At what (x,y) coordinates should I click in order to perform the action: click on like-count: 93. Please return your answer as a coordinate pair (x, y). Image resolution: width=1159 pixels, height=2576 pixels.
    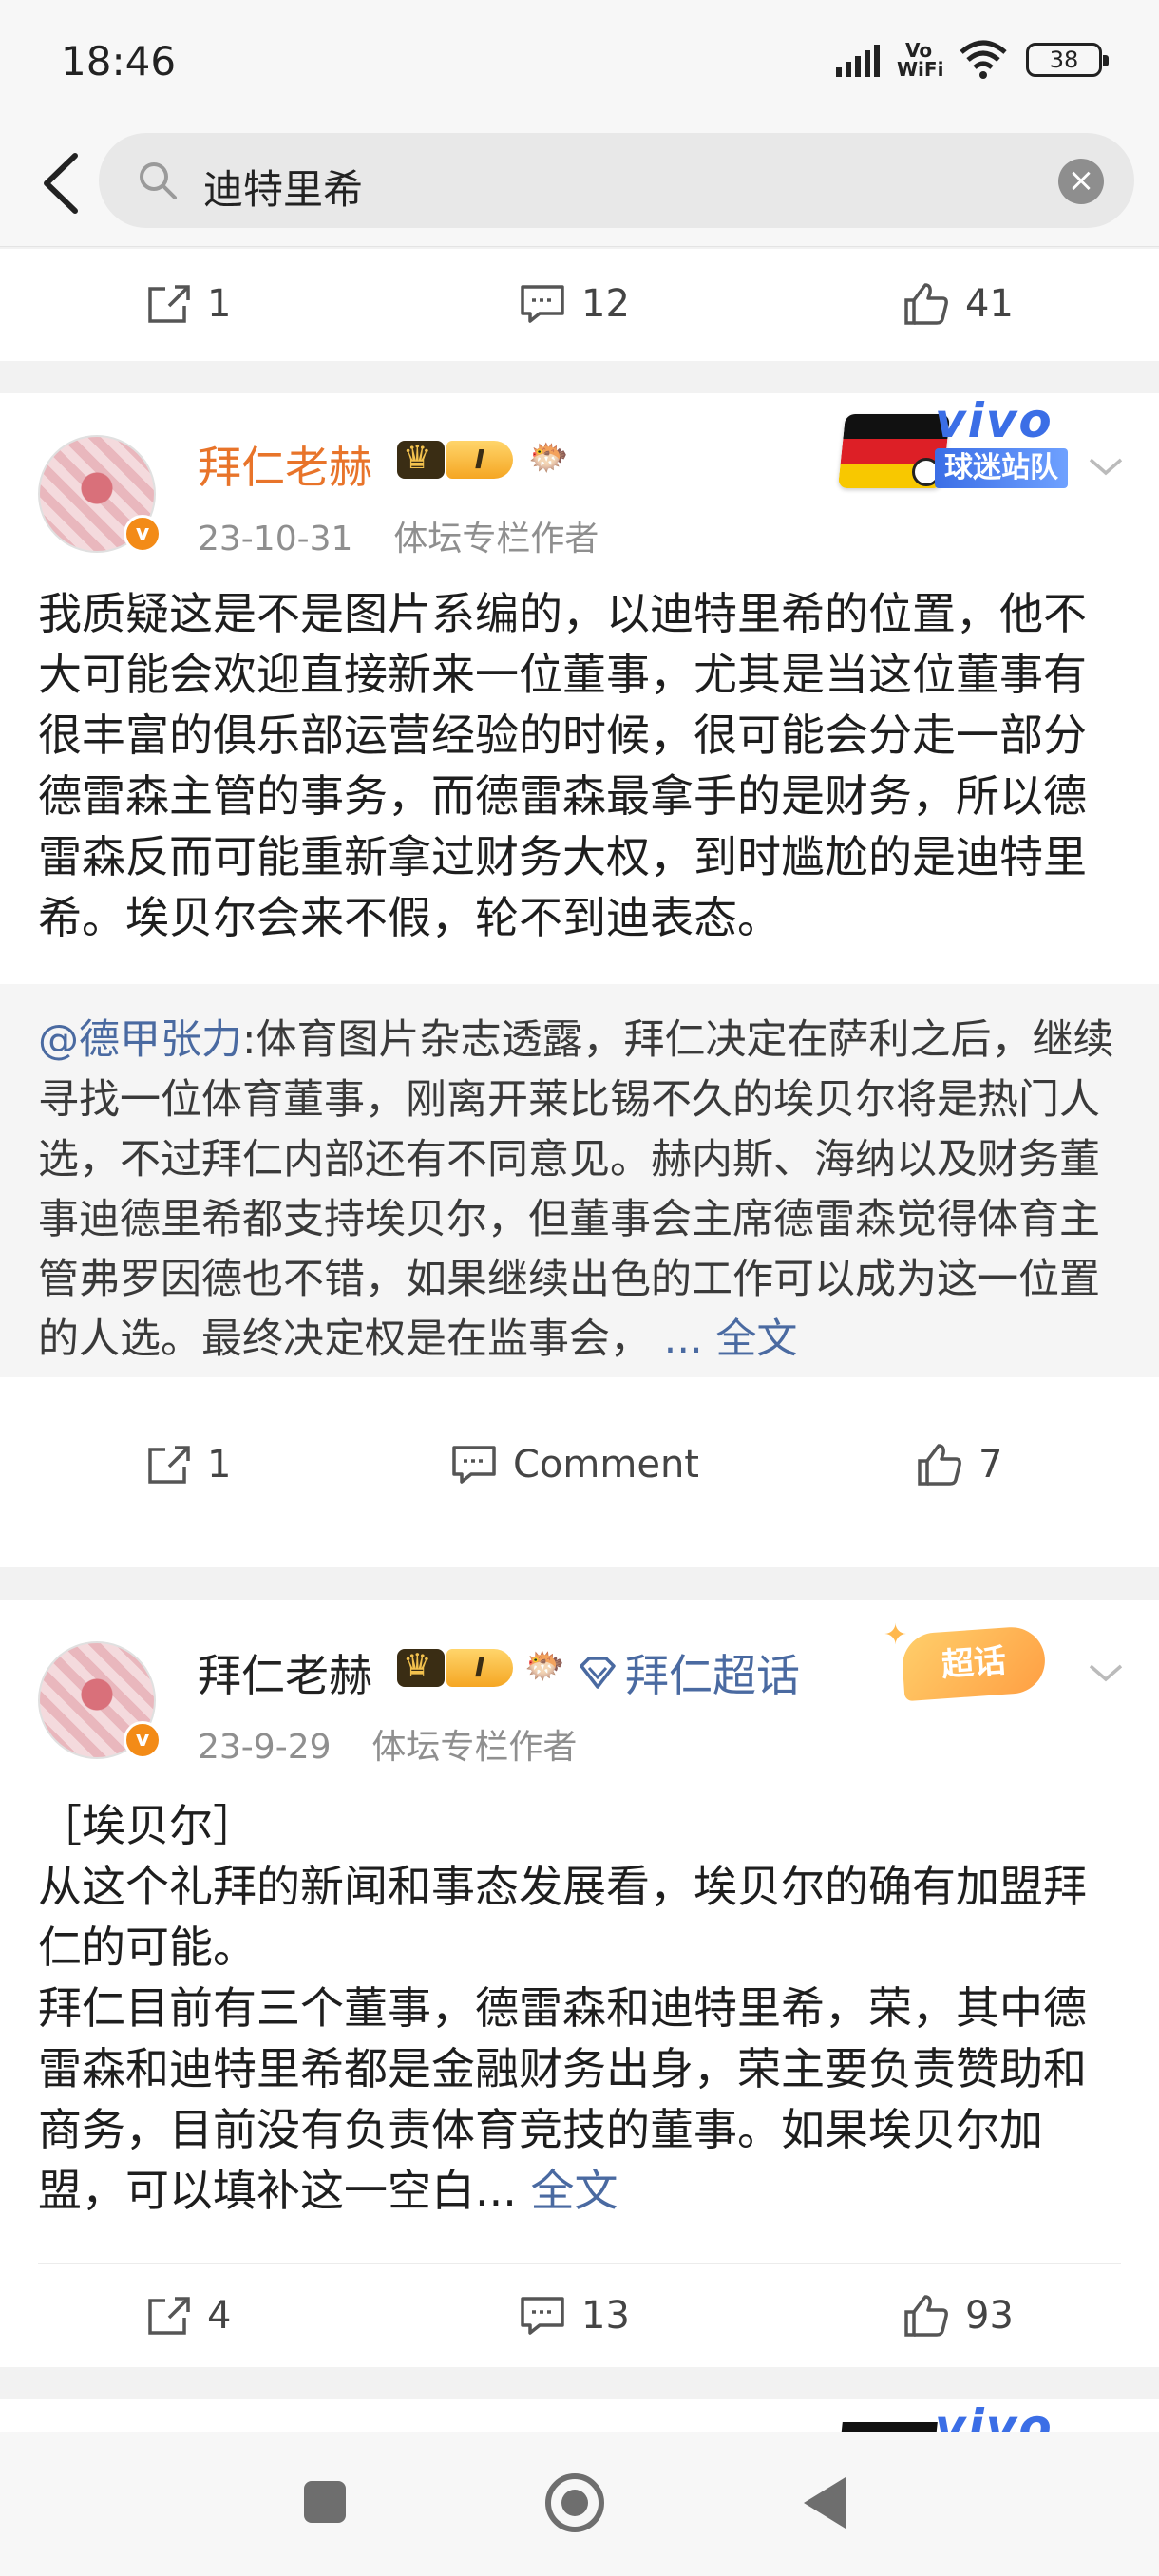
    Looking at the image, I should click on (989, 2316).